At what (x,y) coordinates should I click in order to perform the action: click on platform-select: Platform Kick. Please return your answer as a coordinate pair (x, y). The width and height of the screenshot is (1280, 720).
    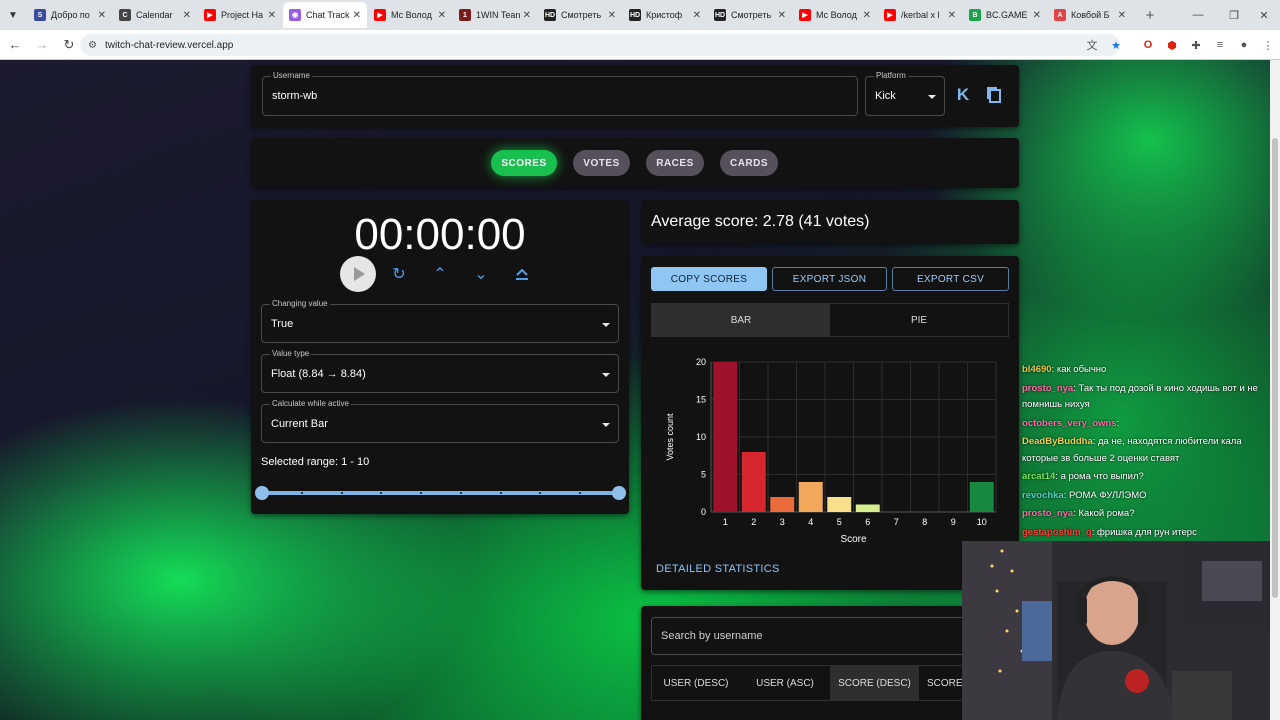
    Looking at the image, I should click on (905, 93).